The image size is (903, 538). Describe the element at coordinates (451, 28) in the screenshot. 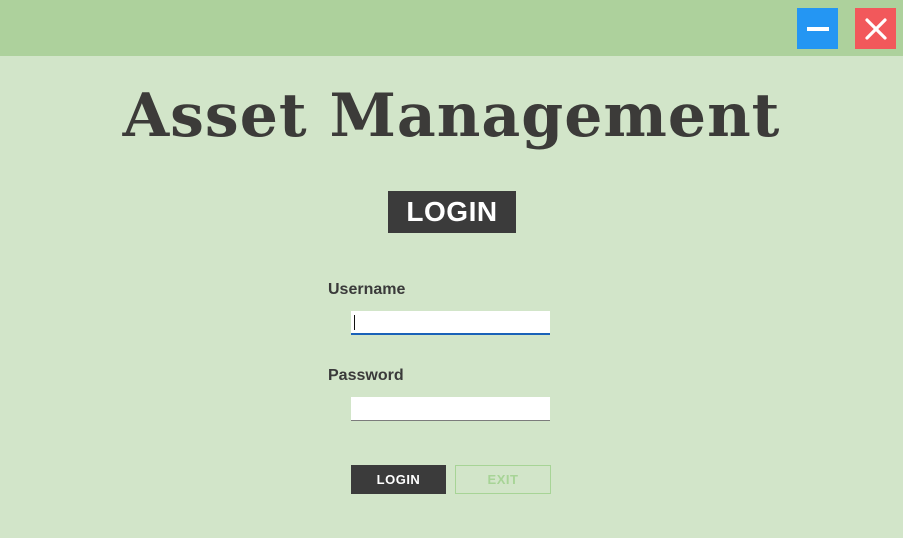

I see `title-bar` at that location.